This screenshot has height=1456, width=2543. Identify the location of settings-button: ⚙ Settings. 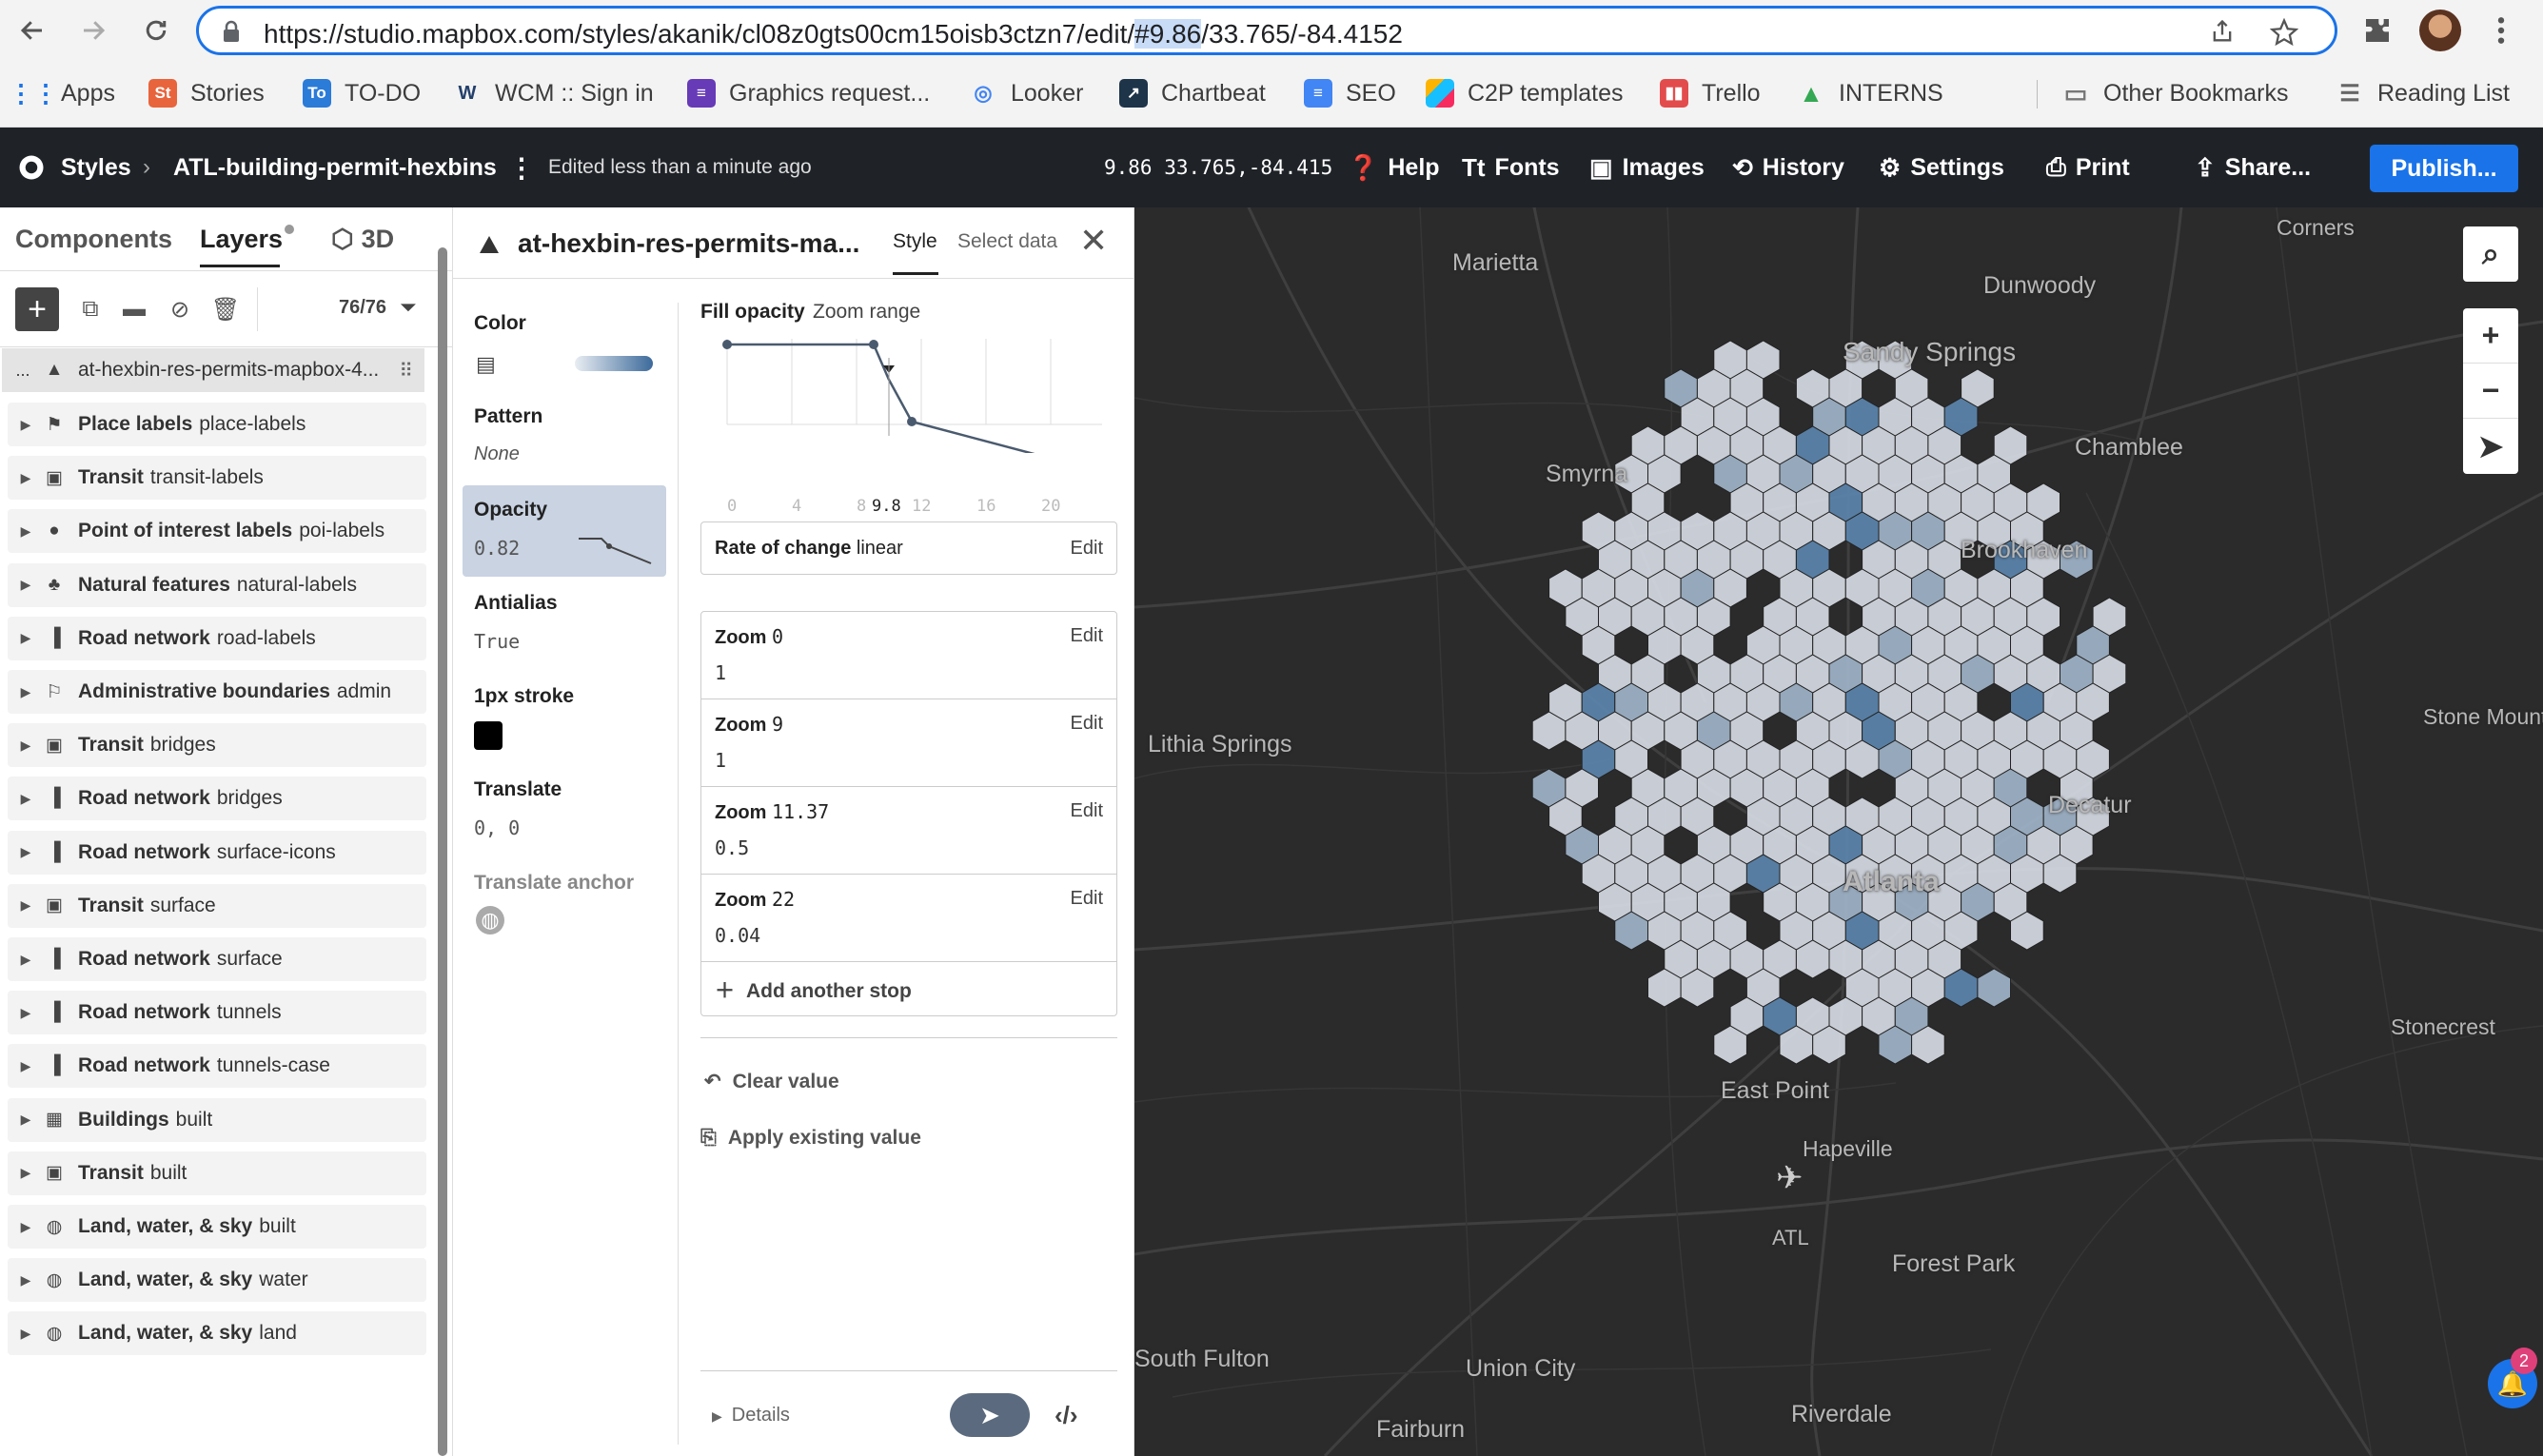
(1941, 167).